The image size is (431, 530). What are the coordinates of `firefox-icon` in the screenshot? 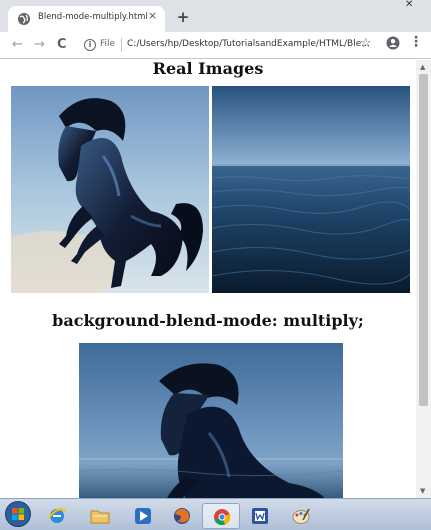 It's located at (182, 516).